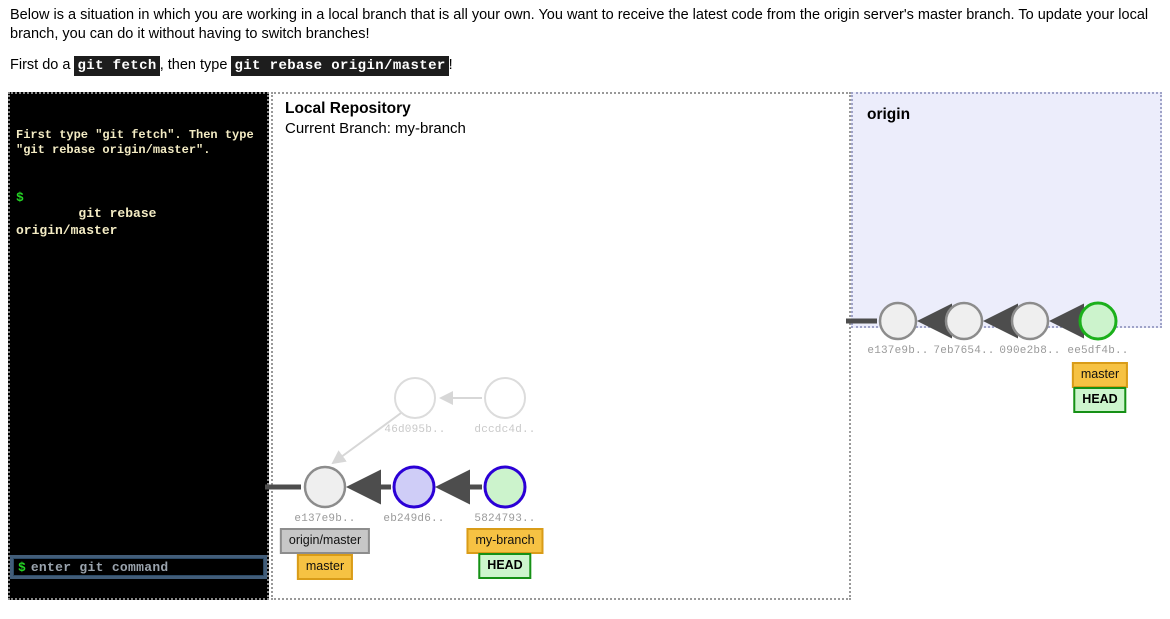 The height and width of the screenshot is (619, 1170). Describe the element at coordinates (117, 66) in the screenshot. I see `git-fetch-command-code: git fetch` at that location.